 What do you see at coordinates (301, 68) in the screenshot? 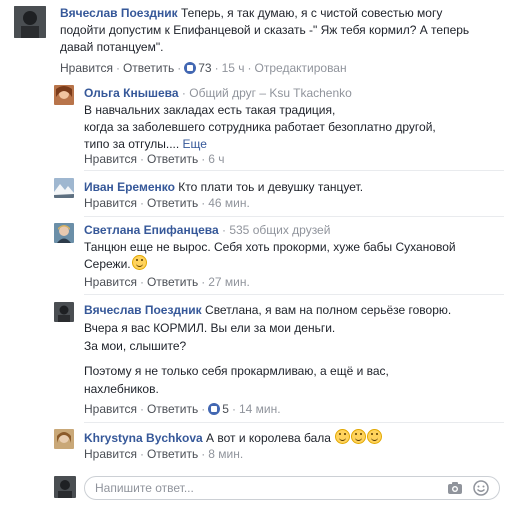
I see `edited-label: Отредактирован` at bounding box center [301, 68].